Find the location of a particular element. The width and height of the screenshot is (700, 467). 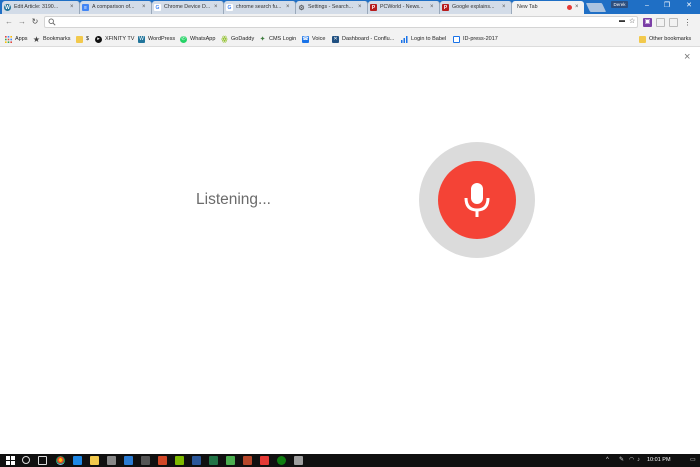

action-center-icon: ▭ is located at coordinates (693, 460).